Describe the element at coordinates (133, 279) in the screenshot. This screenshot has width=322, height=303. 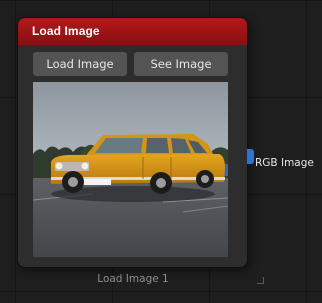
I see `node-caption: Load Image 1` at that location.